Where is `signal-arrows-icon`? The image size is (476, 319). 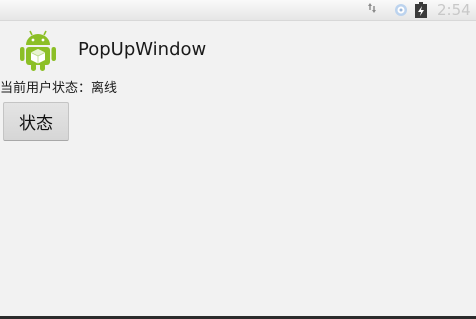 signal-arrows-icon is located at coordinates (372, 10).